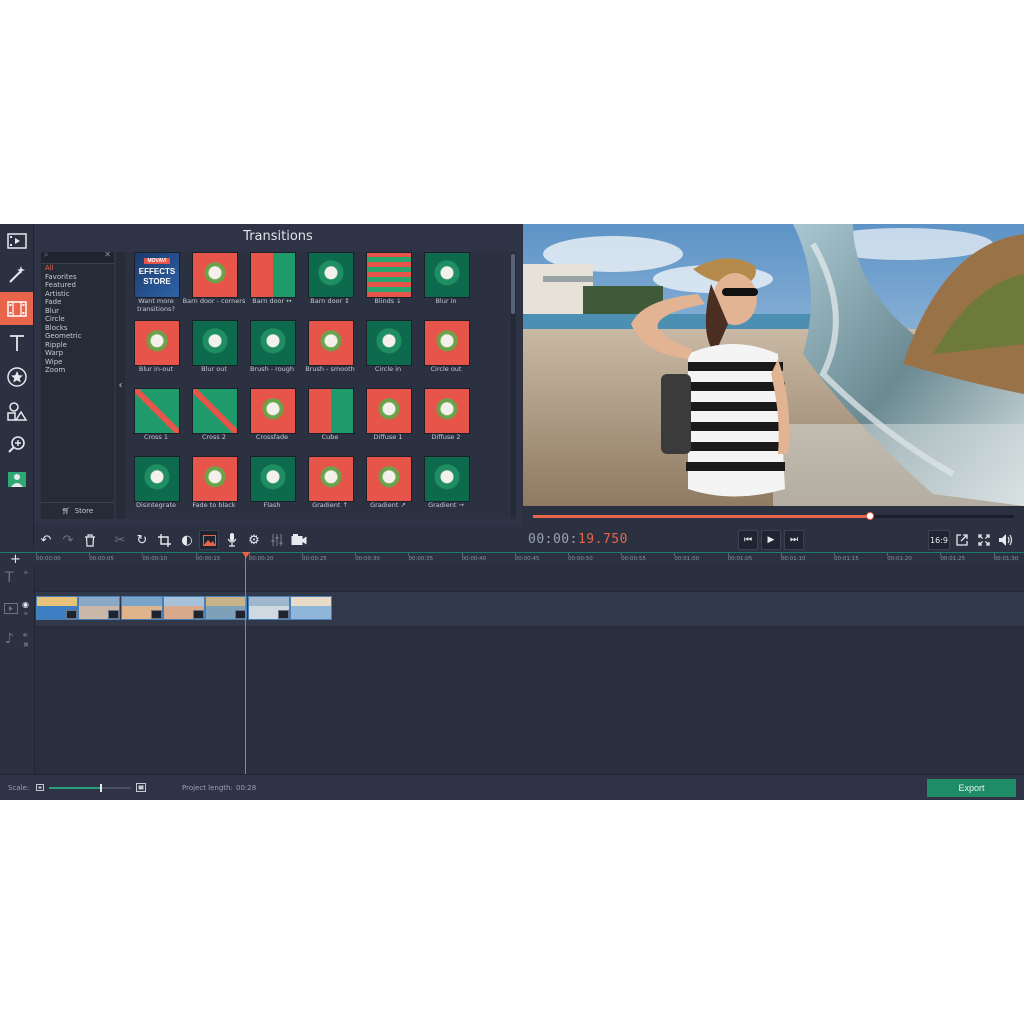  Describe the element at coordinates (748, 540) in the screenshot. I see `previous-frame-button: ⏮︎` at that location.